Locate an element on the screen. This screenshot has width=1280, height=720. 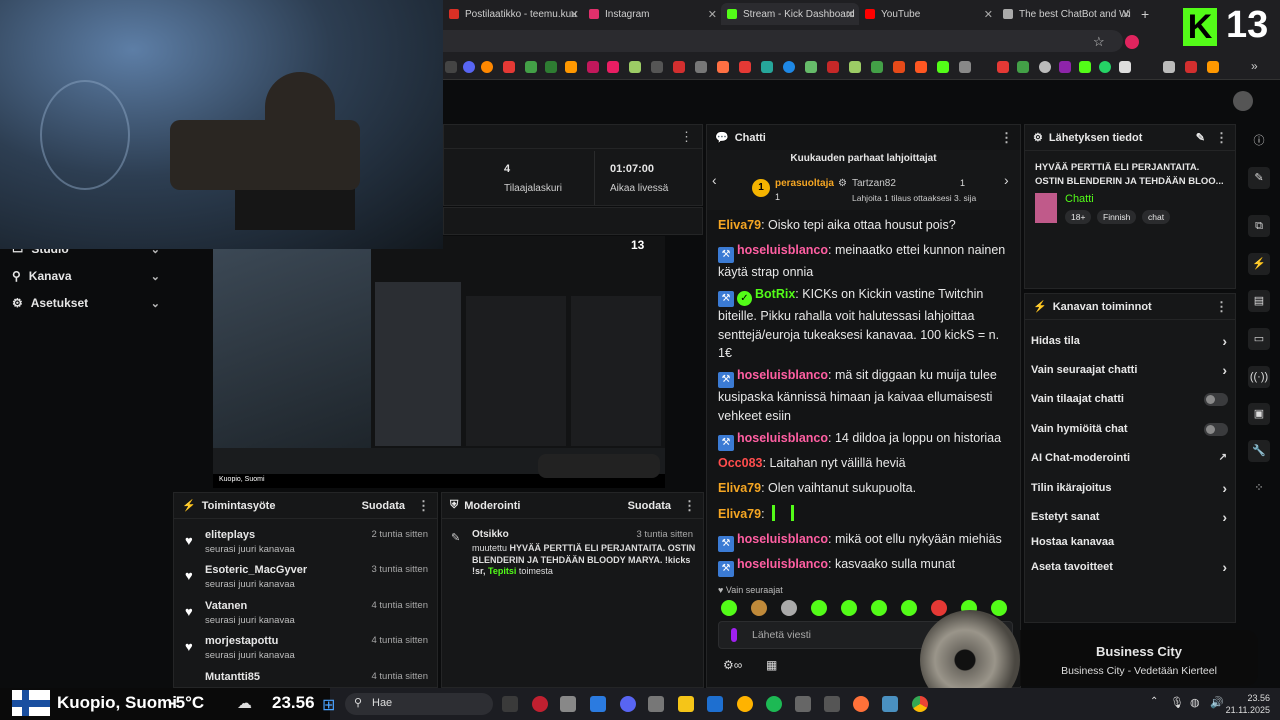
microphone-icon is located at coordinates (734, 635).